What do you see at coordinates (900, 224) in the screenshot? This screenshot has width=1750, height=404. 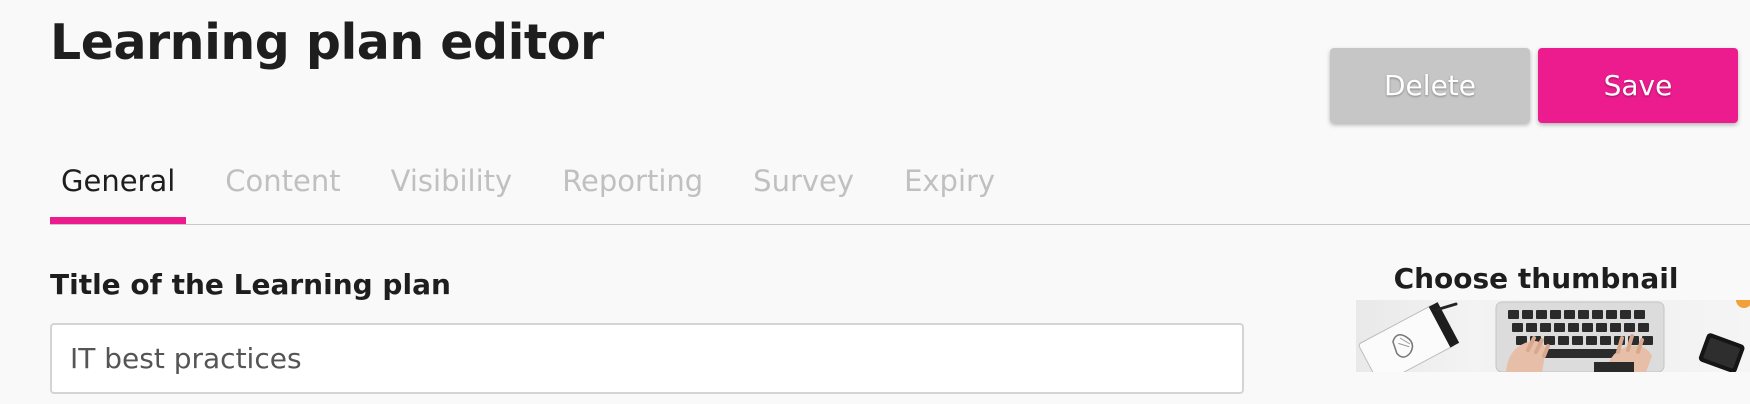 I see `tabs-divider` at bounding box center [900, 224].